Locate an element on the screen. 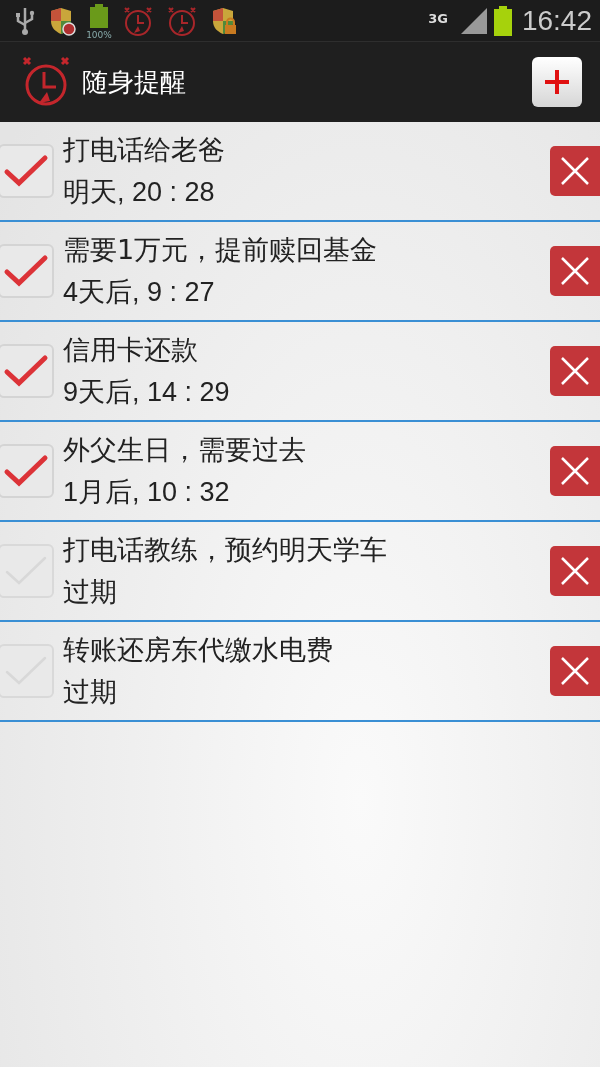  clock-time: 16:42 is located at coordinates (556, 20).